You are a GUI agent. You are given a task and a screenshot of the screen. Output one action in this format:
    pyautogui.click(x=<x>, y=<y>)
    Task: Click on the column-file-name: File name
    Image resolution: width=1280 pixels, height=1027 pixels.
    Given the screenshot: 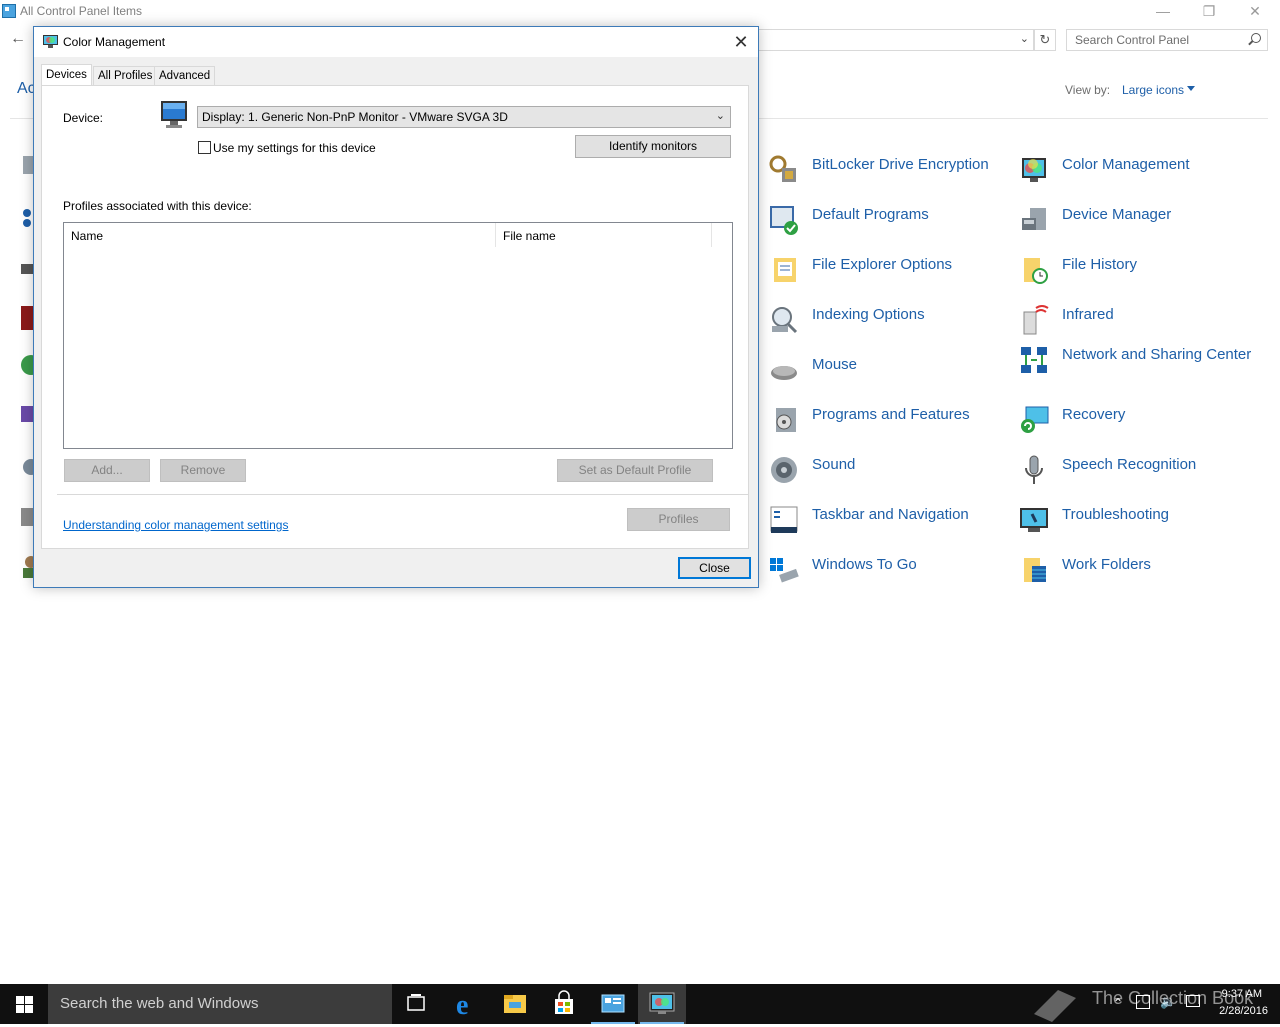 What is the action you would take?
    pyautogui.click(x=604, y=235)
    